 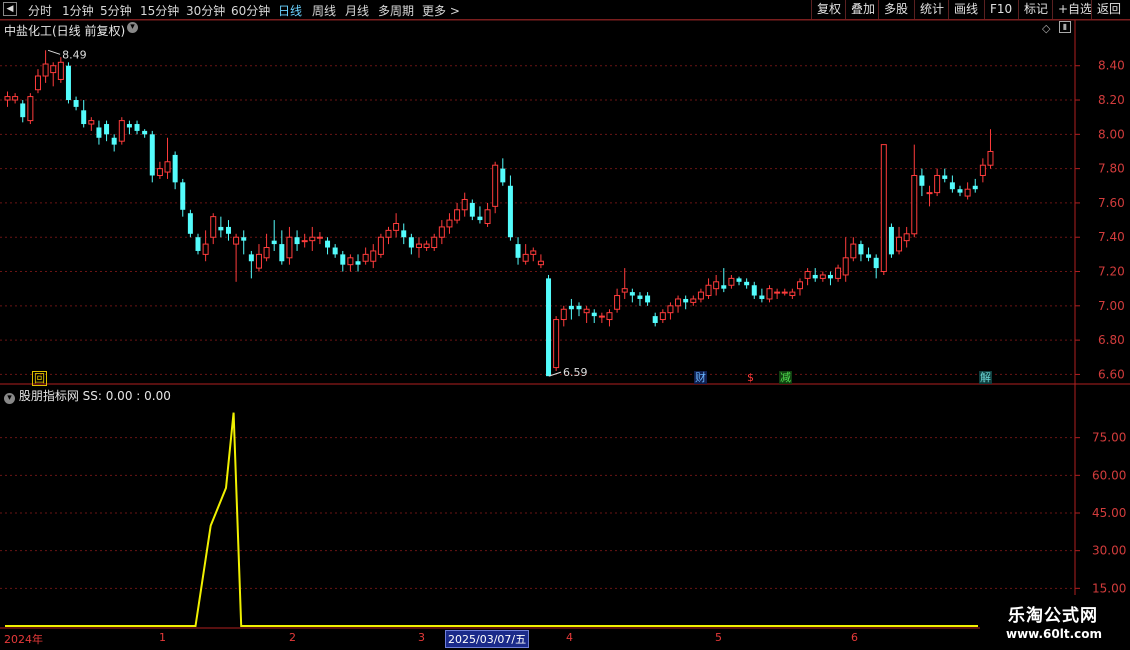 What do you see at coordinates (1109, 588) in the screenshot?
I see `indicator-tick-label: 15.00` at bounding box center [1109, 588].